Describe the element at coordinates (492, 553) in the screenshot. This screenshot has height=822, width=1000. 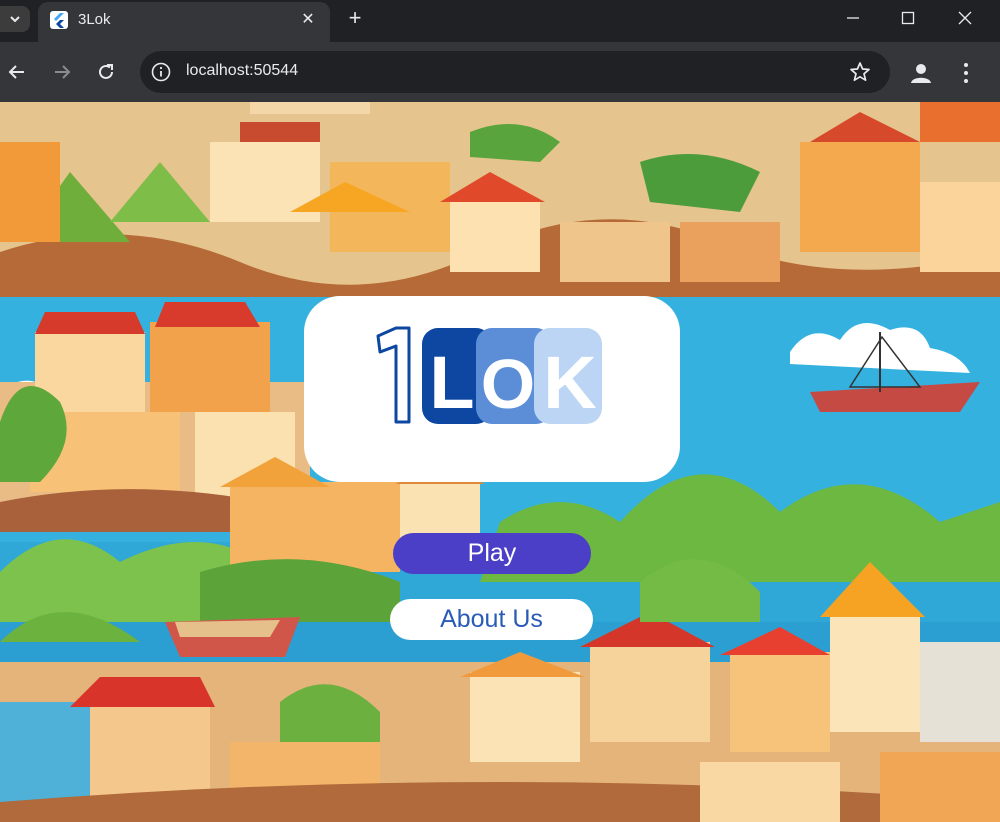
I see `play-button: Play` at that location.